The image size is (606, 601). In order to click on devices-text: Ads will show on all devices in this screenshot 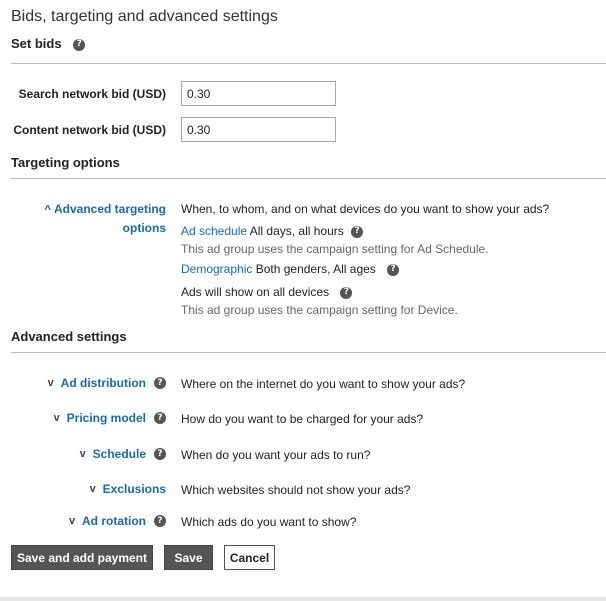, I will do `click(255, 292)`.